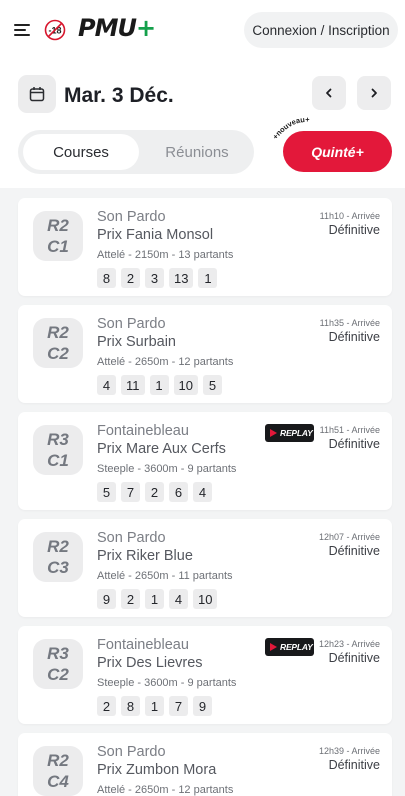 The width and height of the screenshot is (405, 796). I want to click on race-name: Prix Surbain, so click(136, 342).